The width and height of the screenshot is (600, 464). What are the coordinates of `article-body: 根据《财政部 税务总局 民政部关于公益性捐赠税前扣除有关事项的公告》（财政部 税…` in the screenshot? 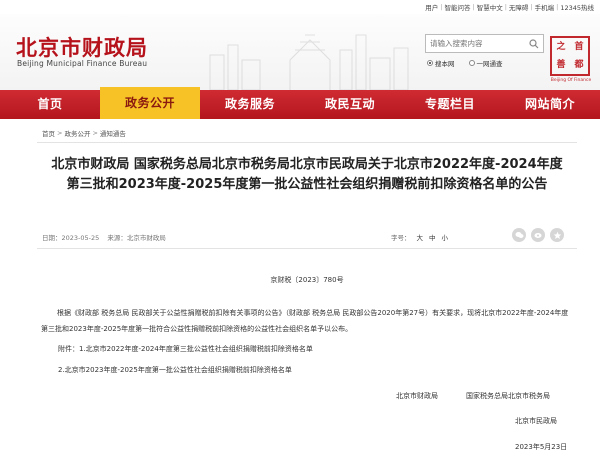 It's located at (305, 321).